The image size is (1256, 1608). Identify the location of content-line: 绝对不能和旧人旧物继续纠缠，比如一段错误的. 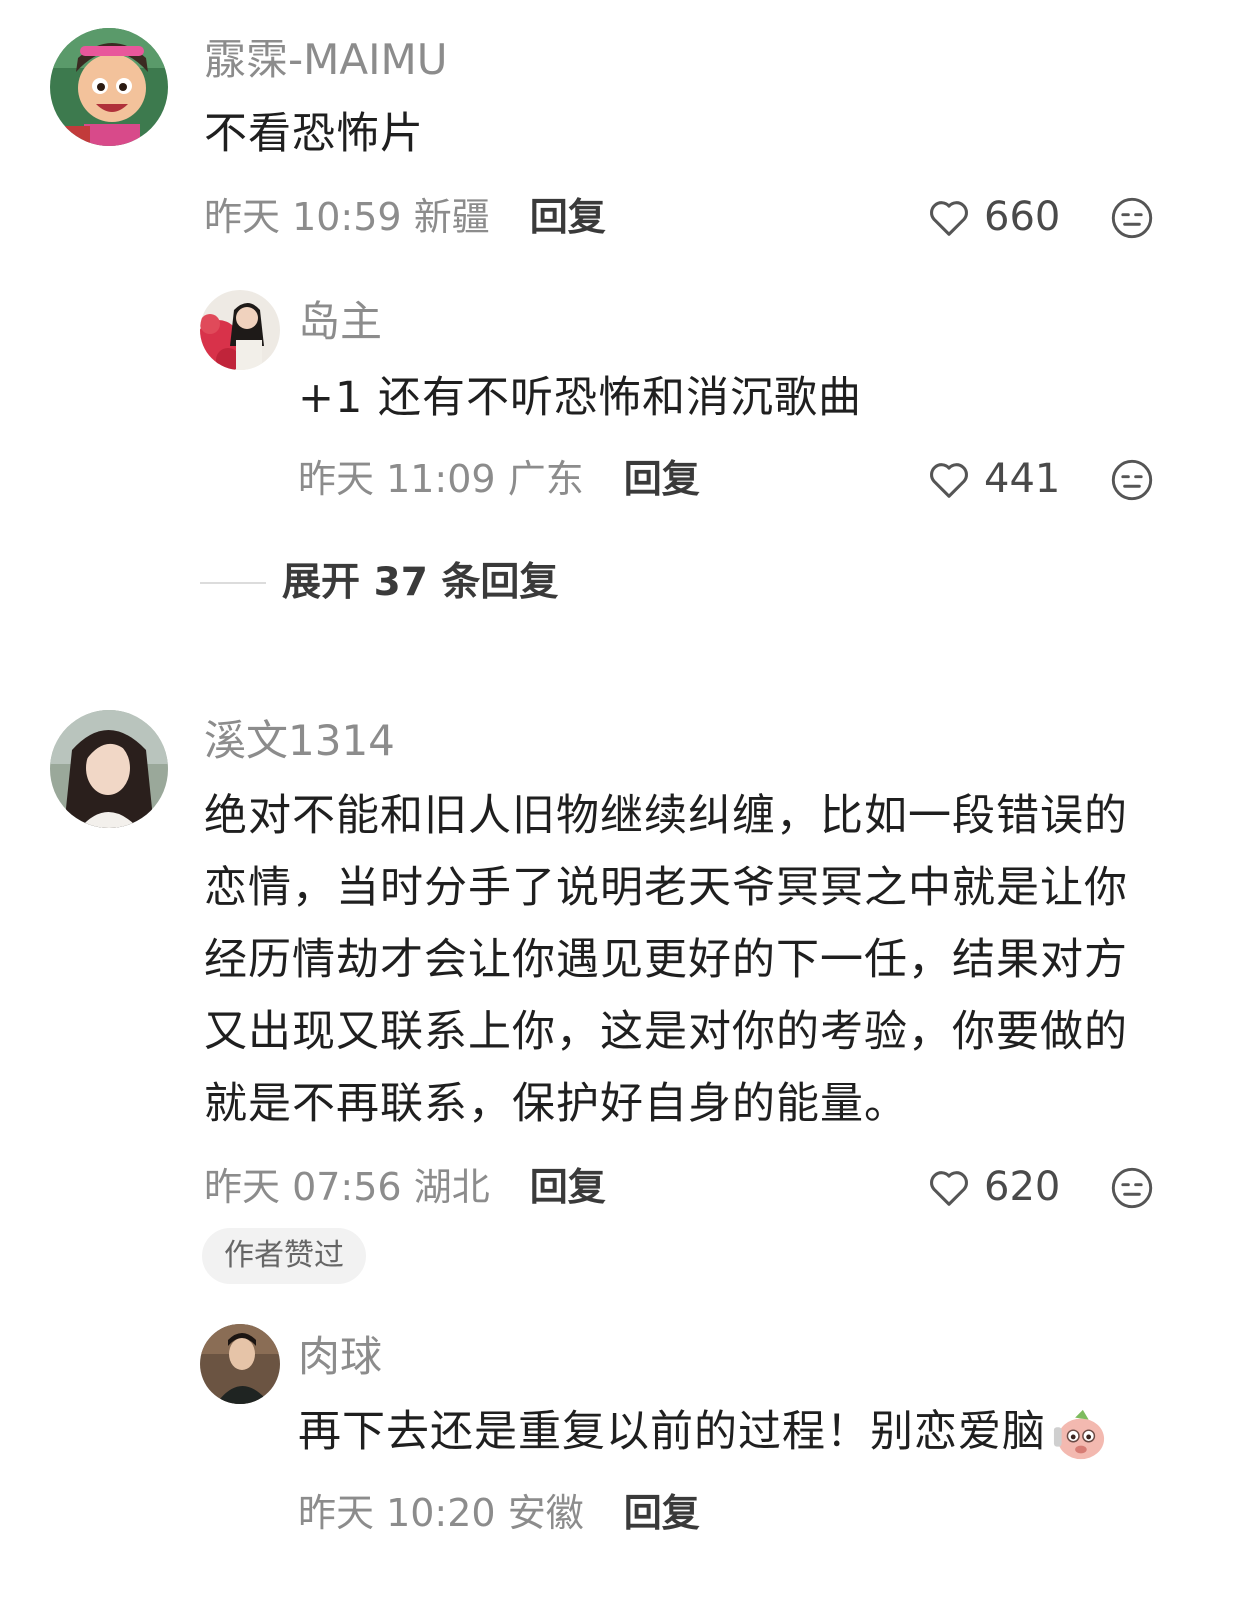
(666, 816).